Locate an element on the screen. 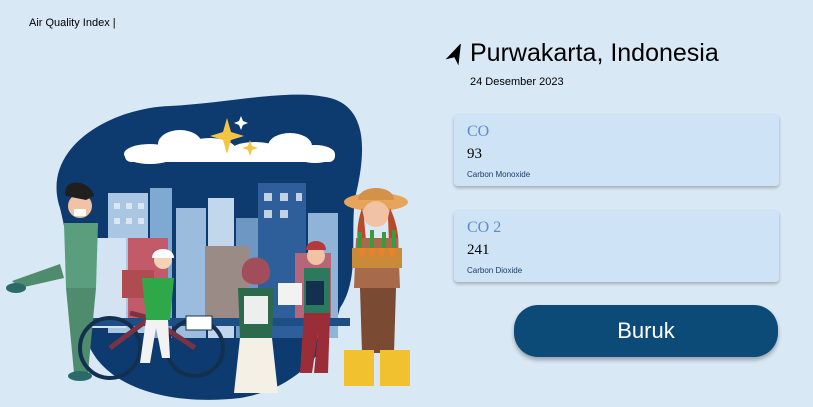 This screenshot has height=407, width=813. reading-value: 93 is located at coordinates (474, 154).